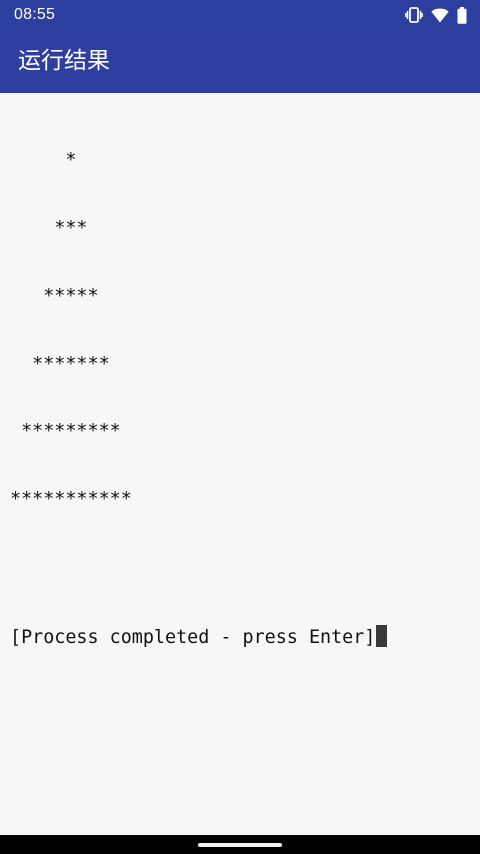  What do you see at coordinates (240, 61) in the screenshot?
I see `app-bar: 运行结果` at bounding box center [240, 61].